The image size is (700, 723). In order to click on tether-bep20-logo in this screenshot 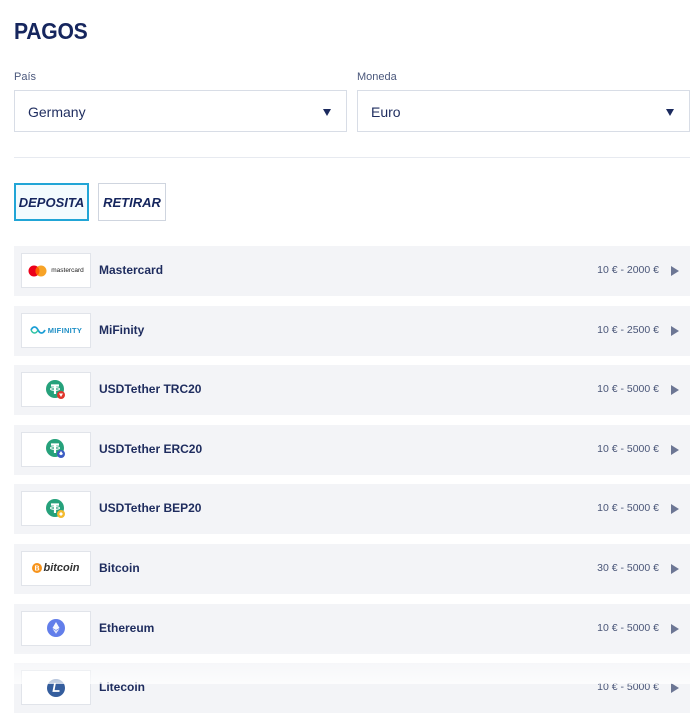, I will do `click(56, 509)`.